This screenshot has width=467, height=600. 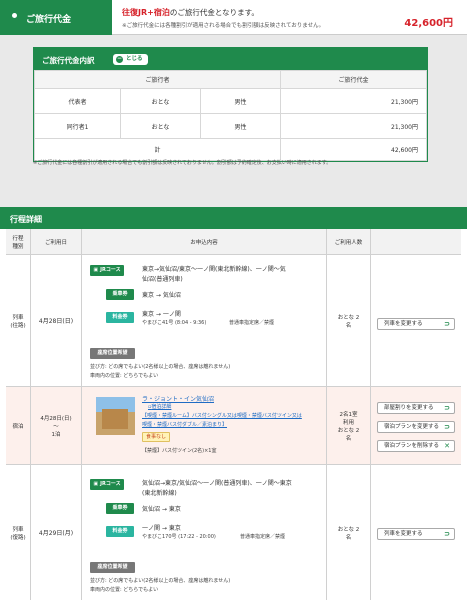 I want to click on collapse-button-label: とじる, so click(x=134, y=59).